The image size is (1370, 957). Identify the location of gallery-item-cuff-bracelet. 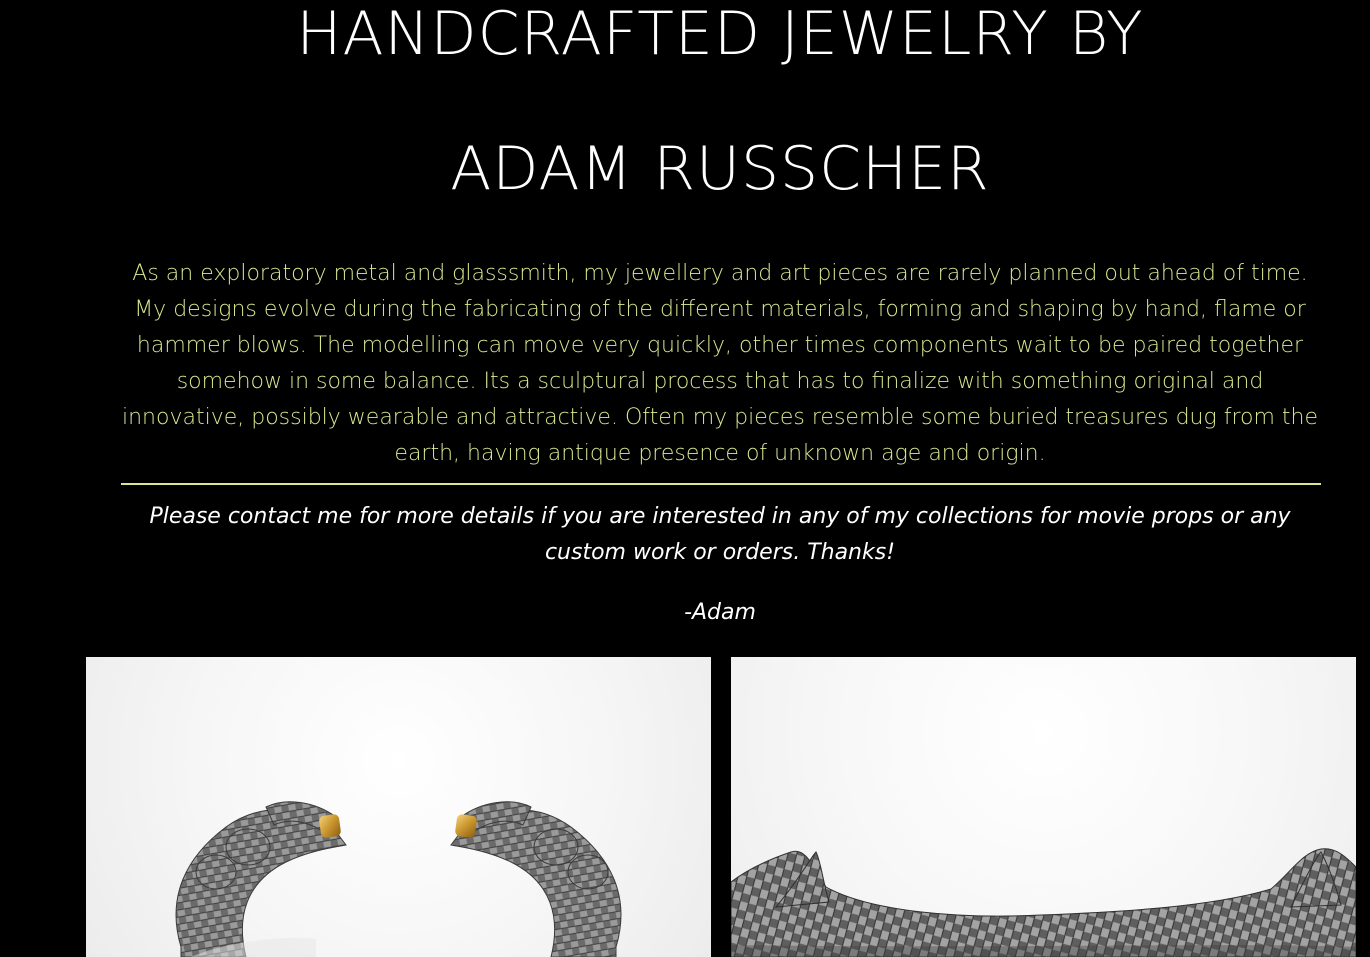
(398, 807).